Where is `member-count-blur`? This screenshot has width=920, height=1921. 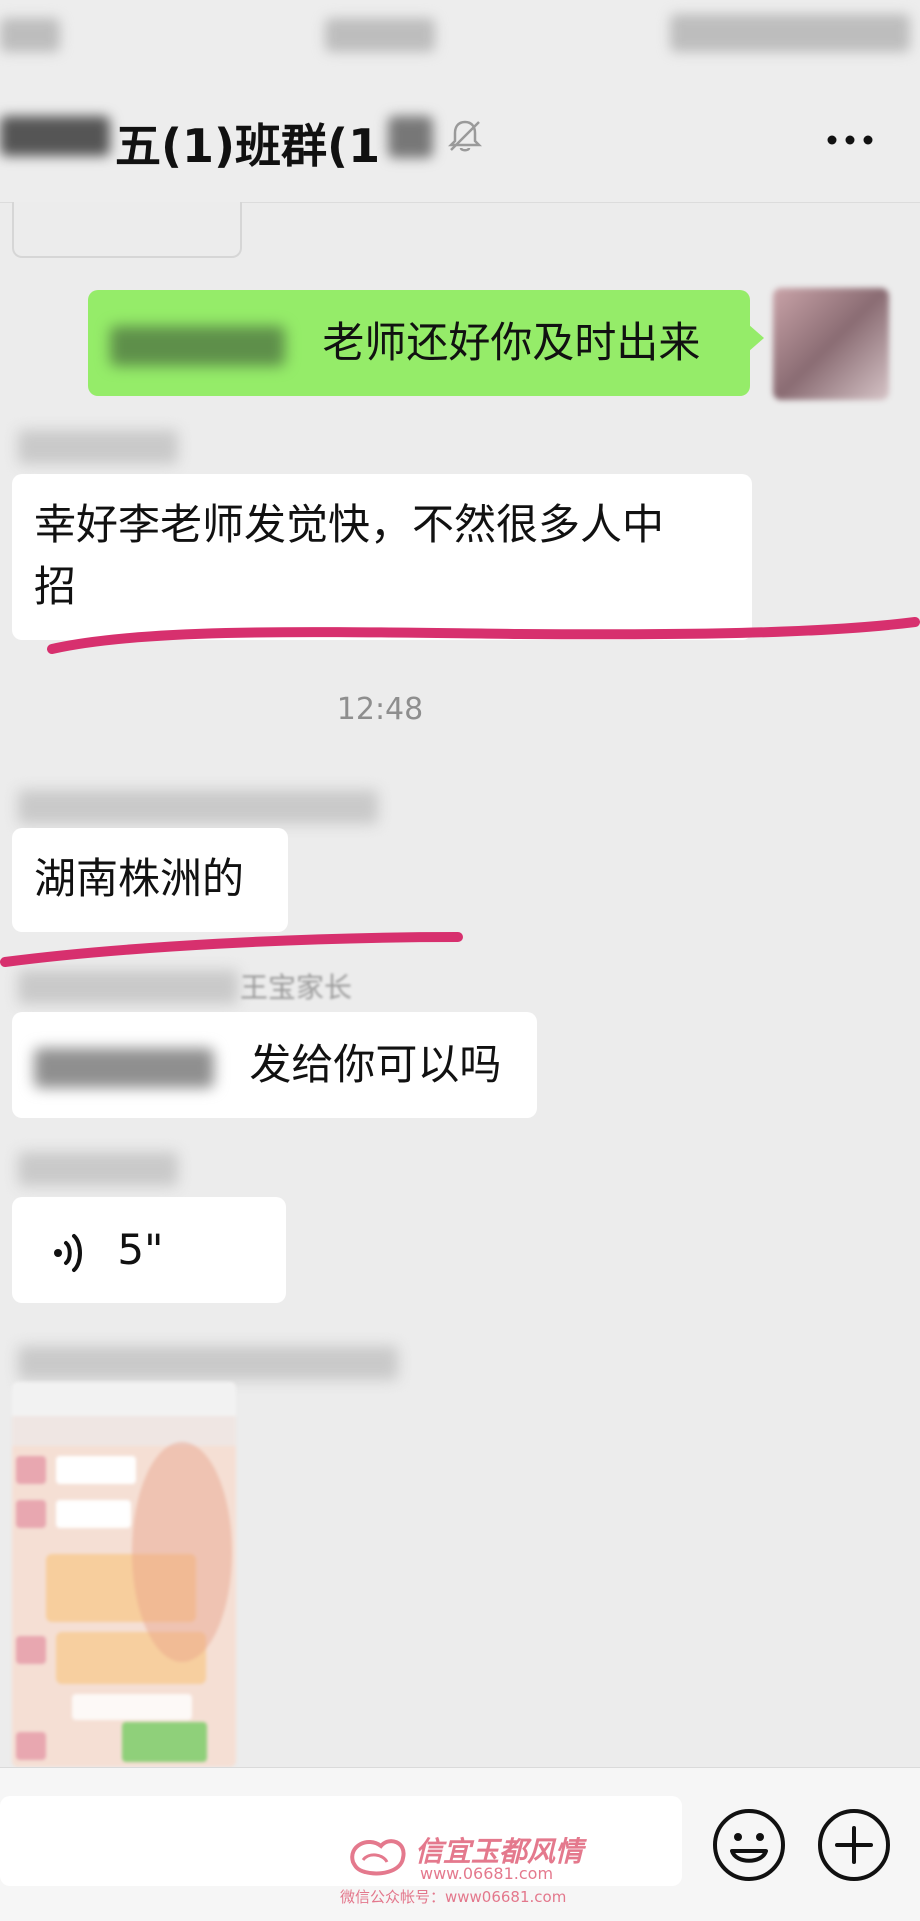 member-count-blur is located at coordinates (410, 137).